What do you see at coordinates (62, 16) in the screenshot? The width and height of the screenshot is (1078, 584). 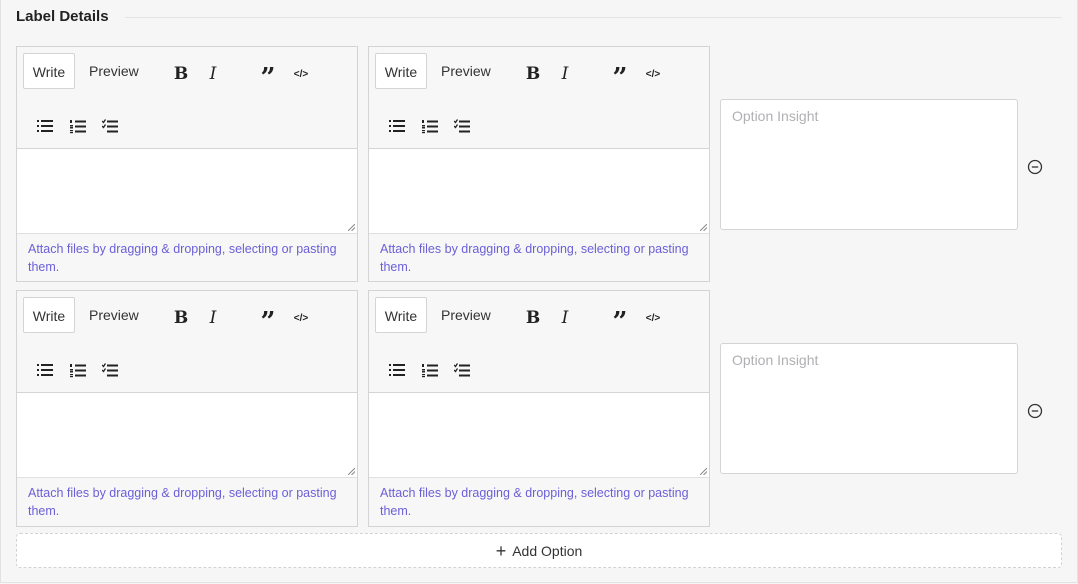 I see `section-title: Label Details` at bounding box center [62, 16].